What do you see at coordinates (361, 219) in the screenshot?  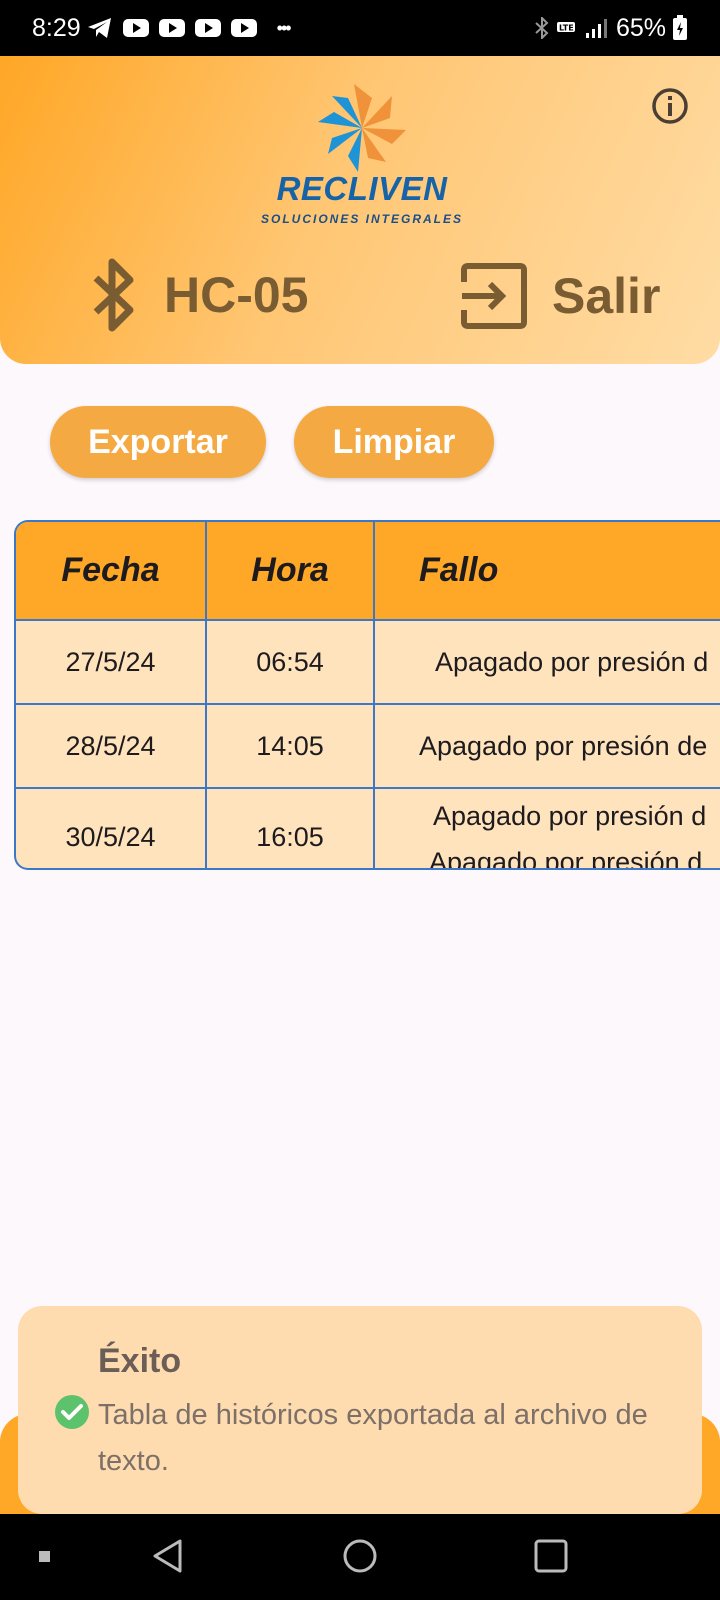 I see `logo-subtitle: SOLUCIONES INTEGRALES` at bounding box center [361, 219].